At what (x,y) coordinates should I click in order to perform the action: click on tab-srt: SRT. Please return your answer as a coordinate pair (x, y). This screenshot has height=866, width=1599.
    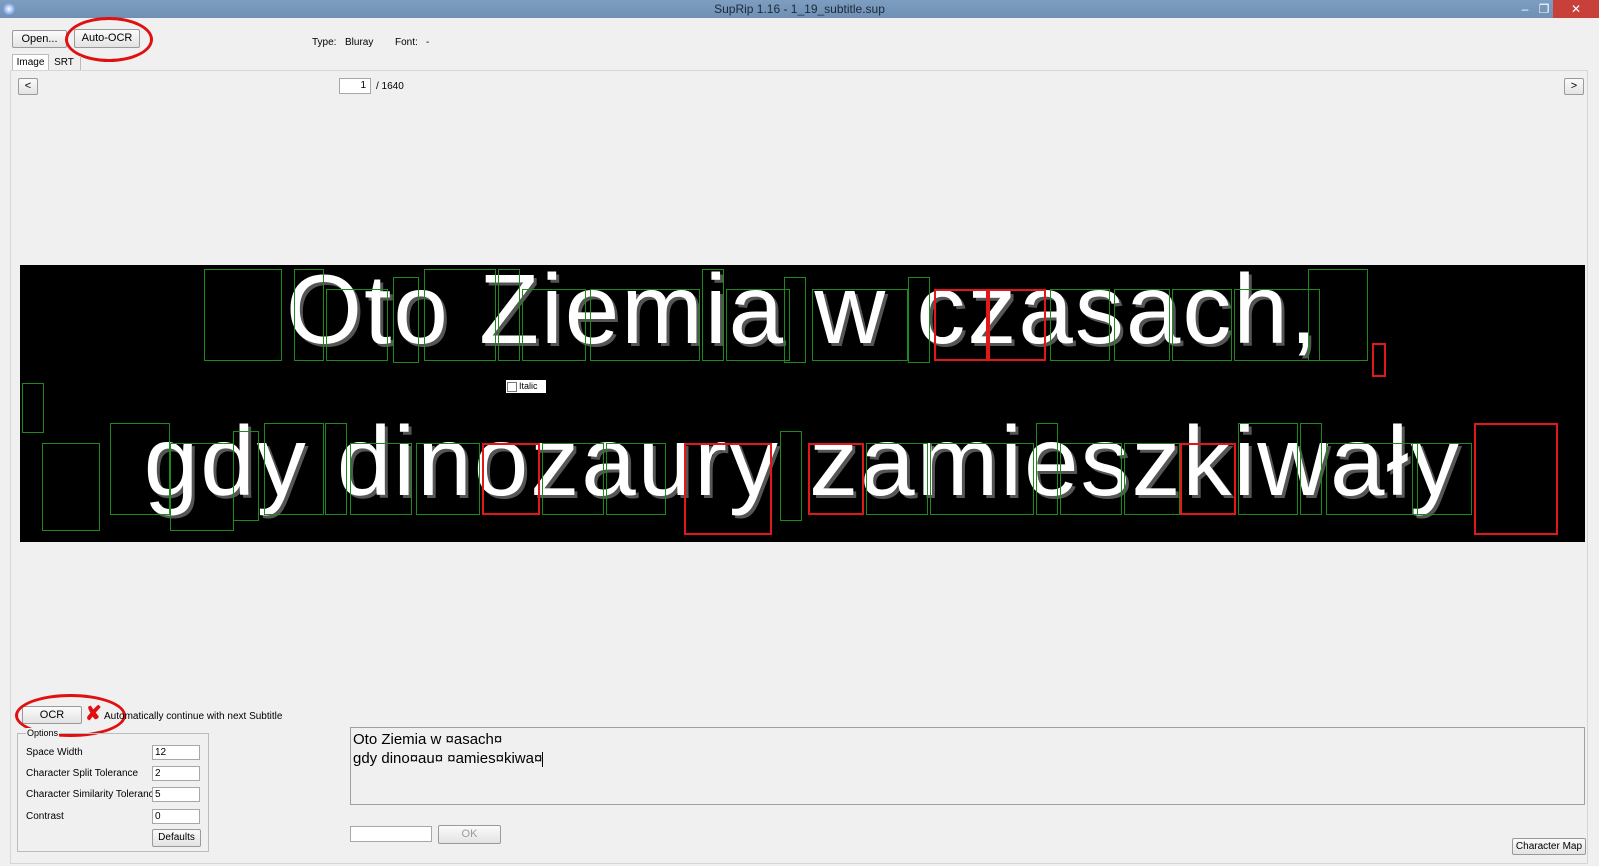
    Looking at the image, I should click on (64, 63).